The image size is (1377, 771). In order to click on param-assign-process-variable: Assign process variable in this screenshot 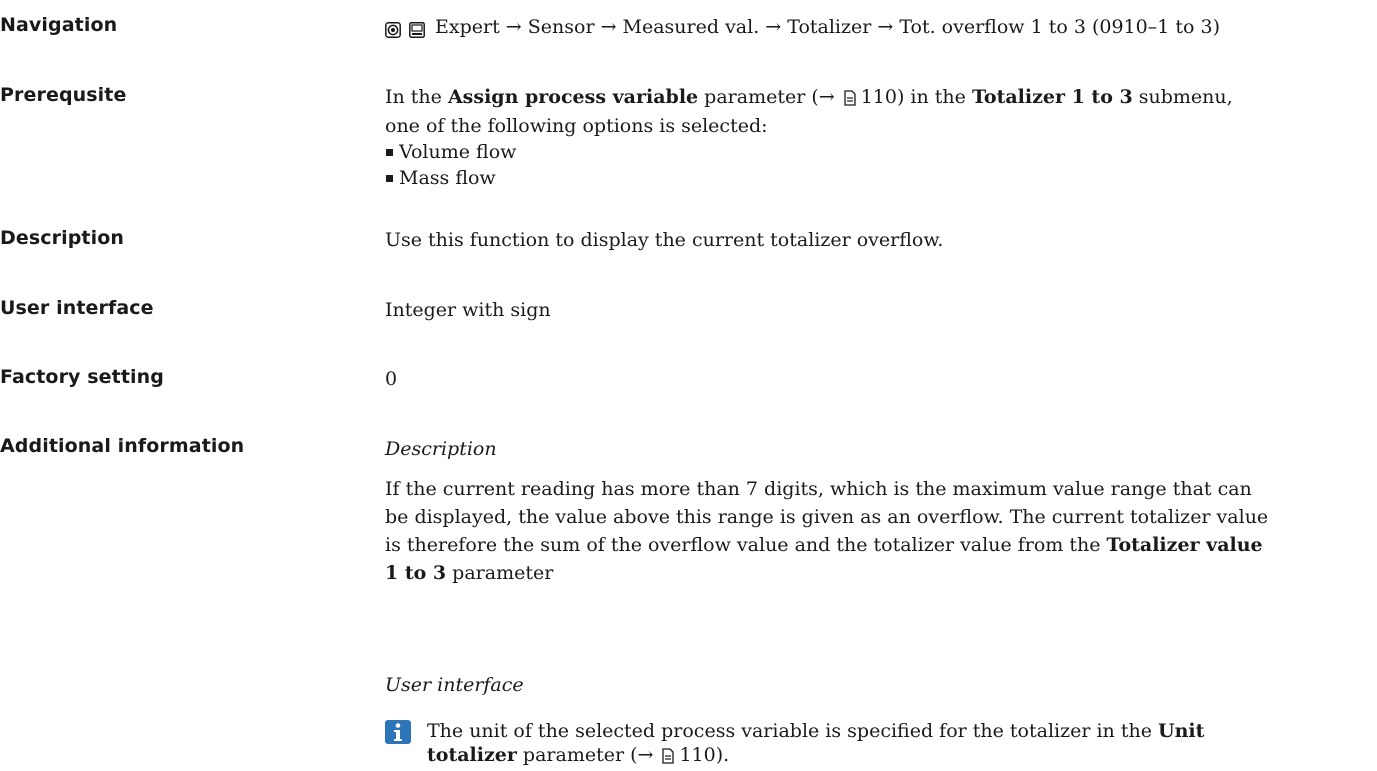, I will do `click(573, 97)`.